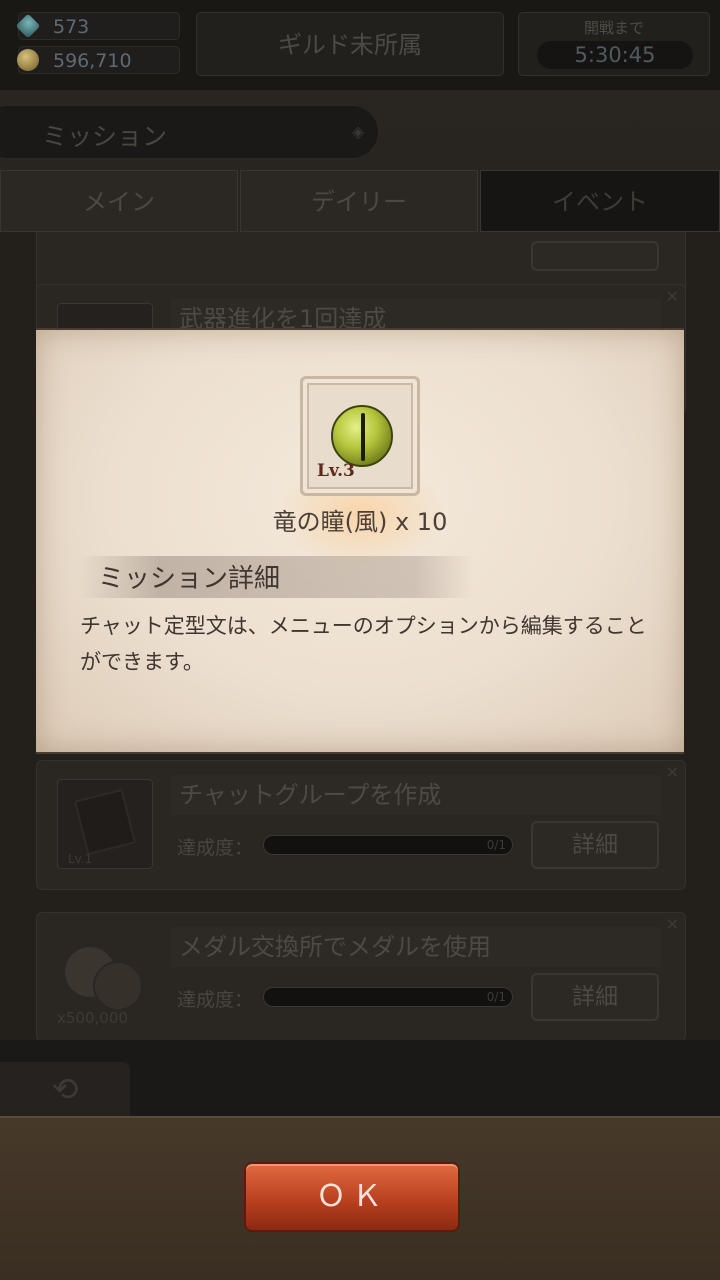 This screenshot has width=720, height=1280. I want to click on bottom-nav: ⟲, so click(360, 1078).